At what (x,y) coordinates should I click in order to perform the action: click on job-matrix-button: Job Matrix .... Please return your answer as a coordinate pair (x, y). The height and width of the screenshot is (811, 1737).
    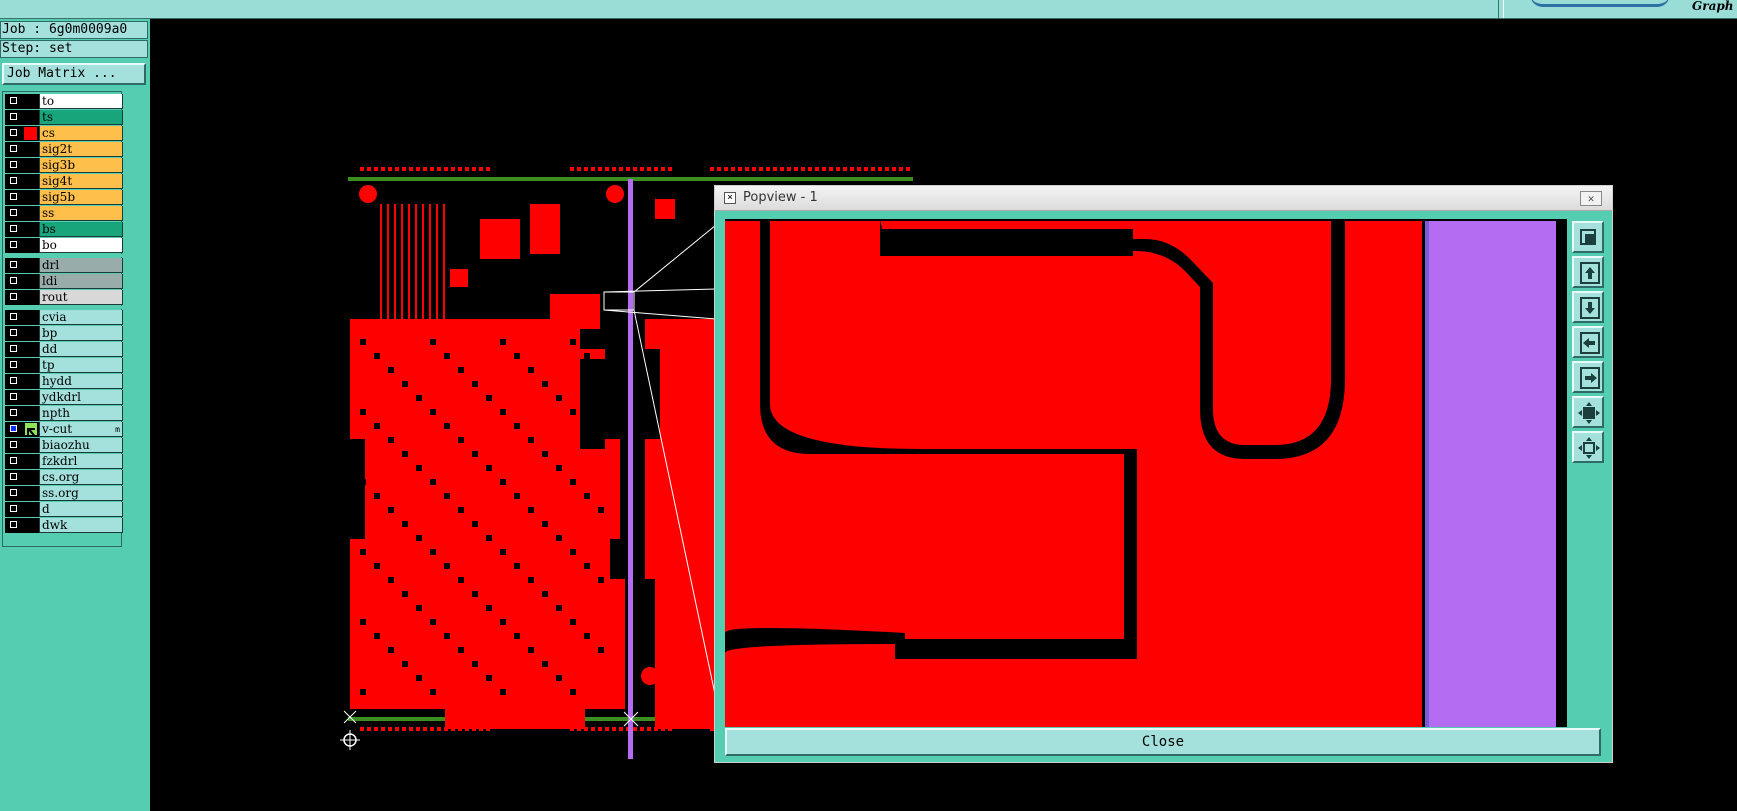
    Looking at the image, I should click on (74, 74).